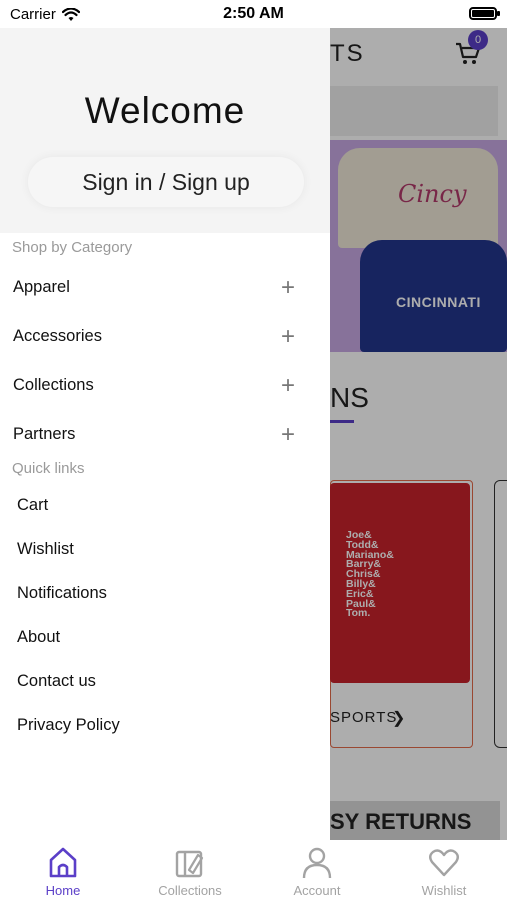 This screenshot has height=900, width=507. What do you see at coordinates (189, 864) in the screenshot?
I see `collections-icon` at bounding box center [189, 864].